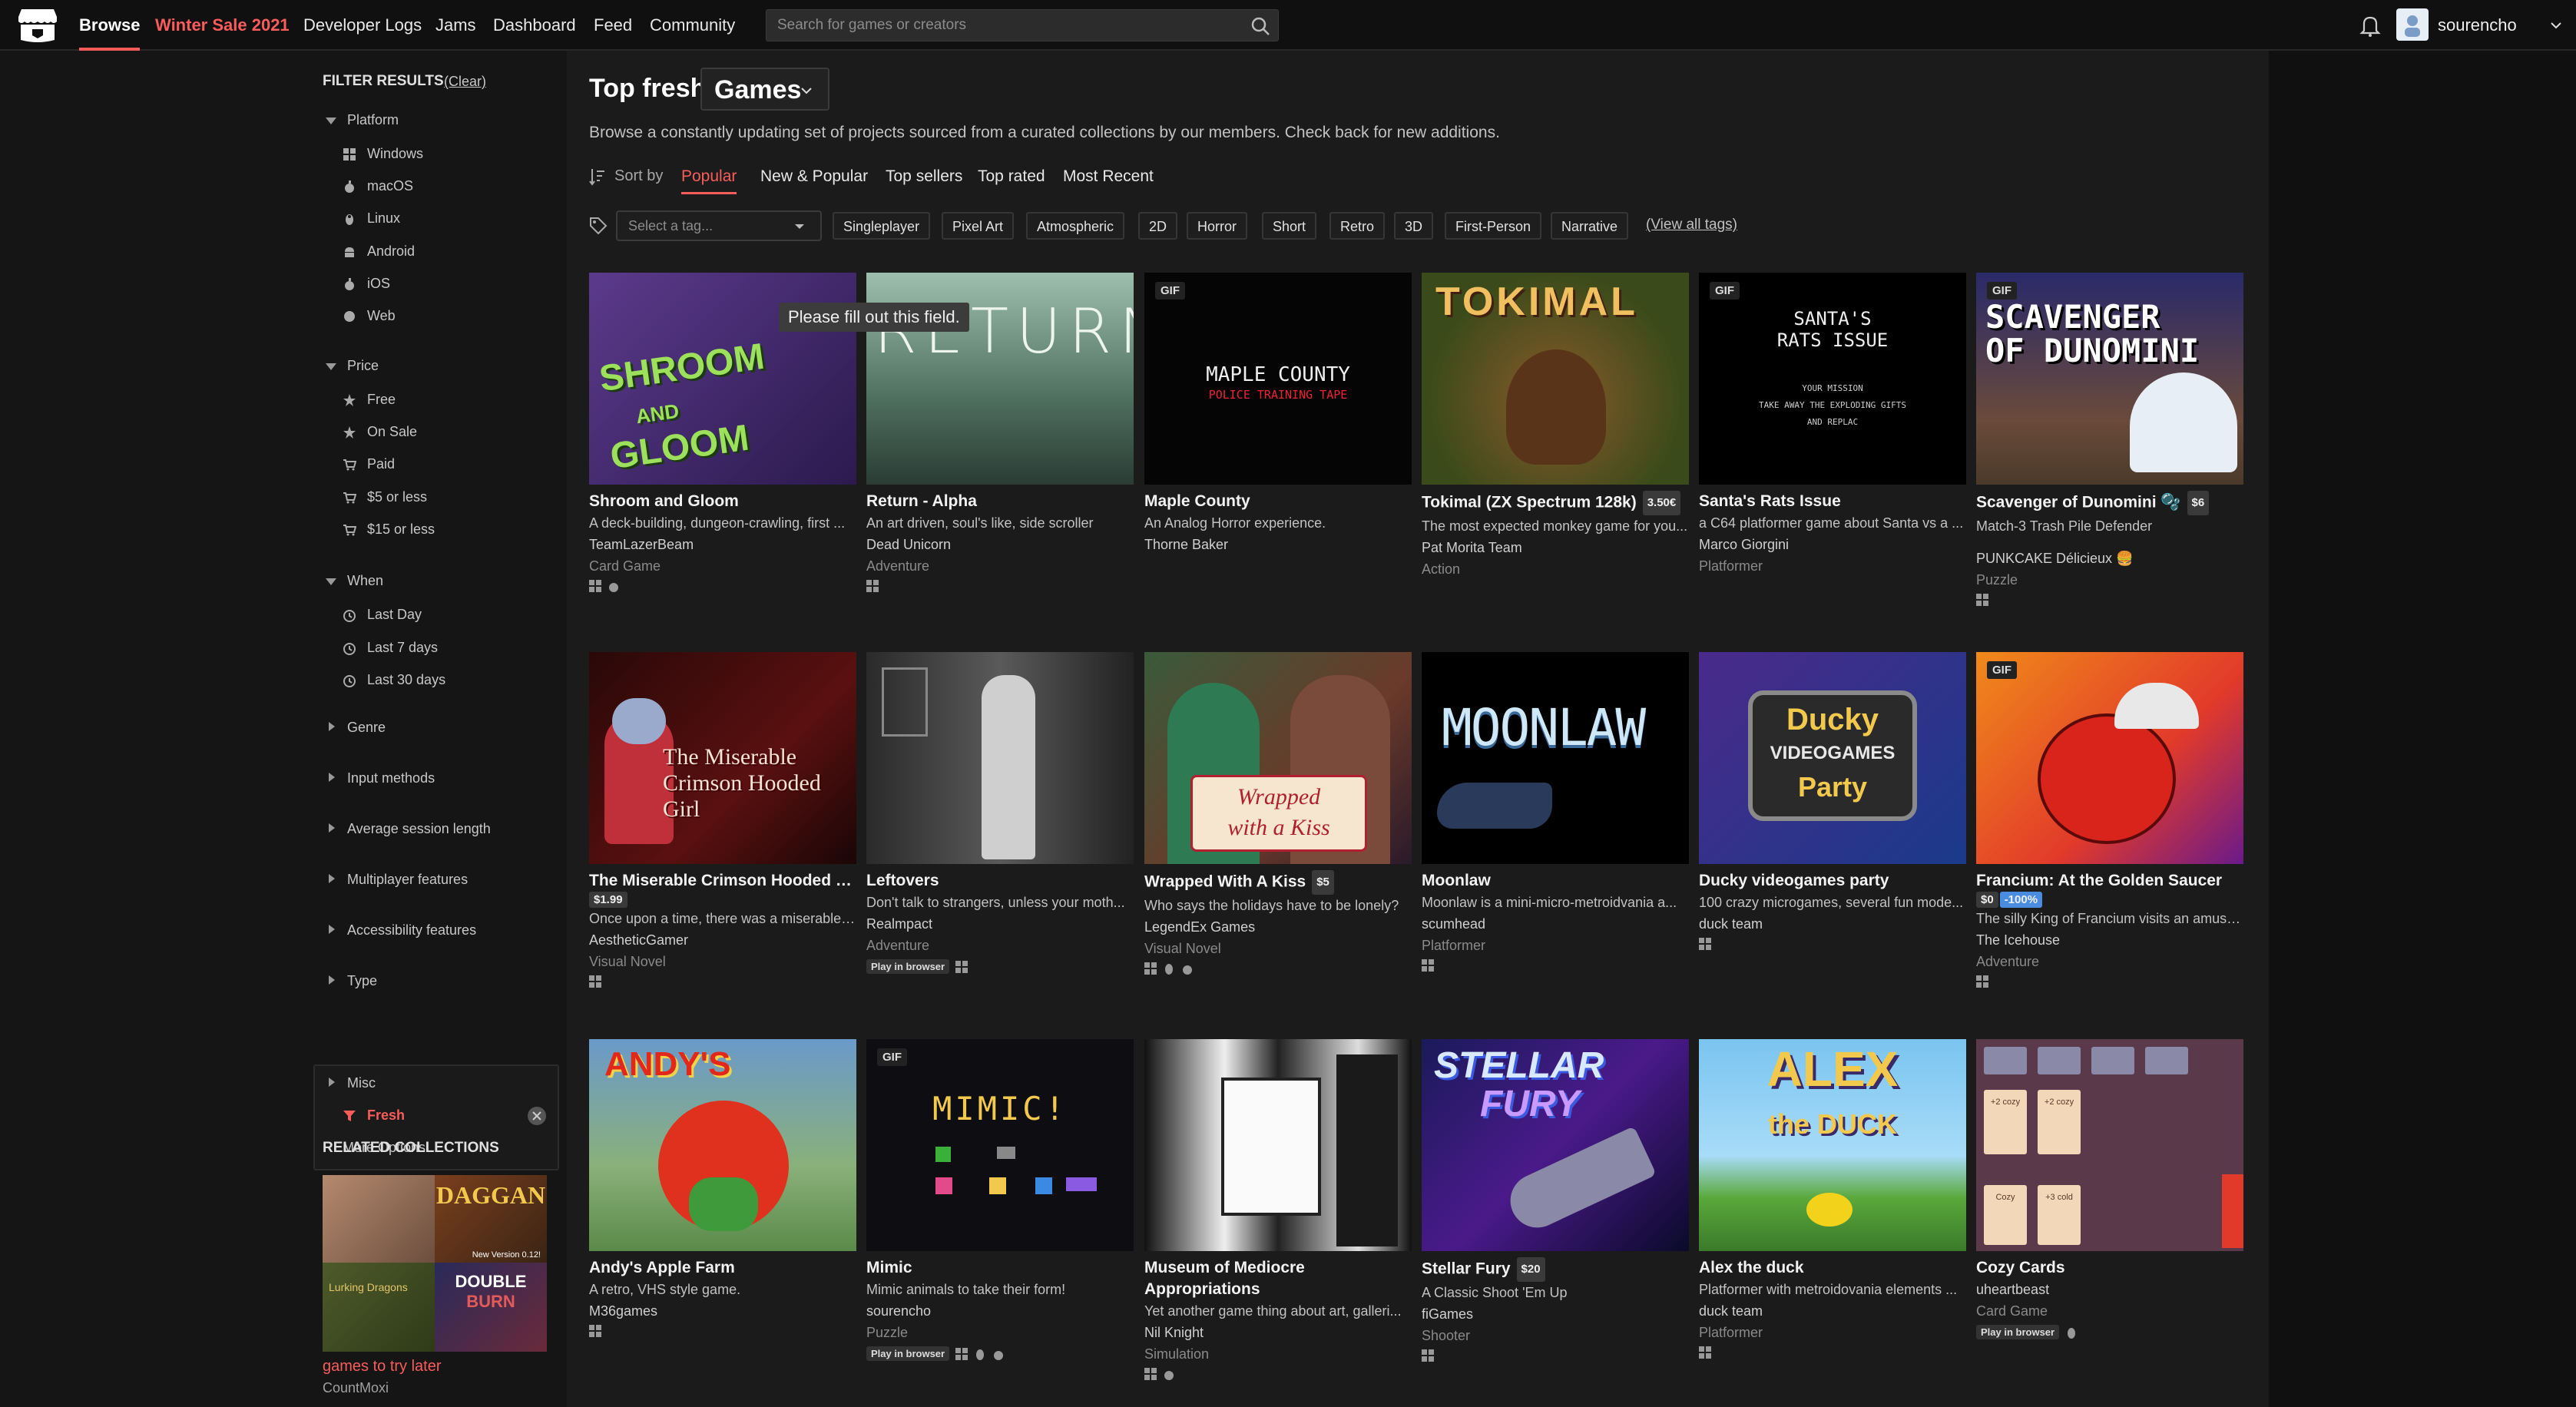 Image resolution: width=2576 pixels, height=1407 pixels. Describe the element at coordinates (401, 529) in the screenshot. I see `filter-15-or-less: $15 or less` at that location.